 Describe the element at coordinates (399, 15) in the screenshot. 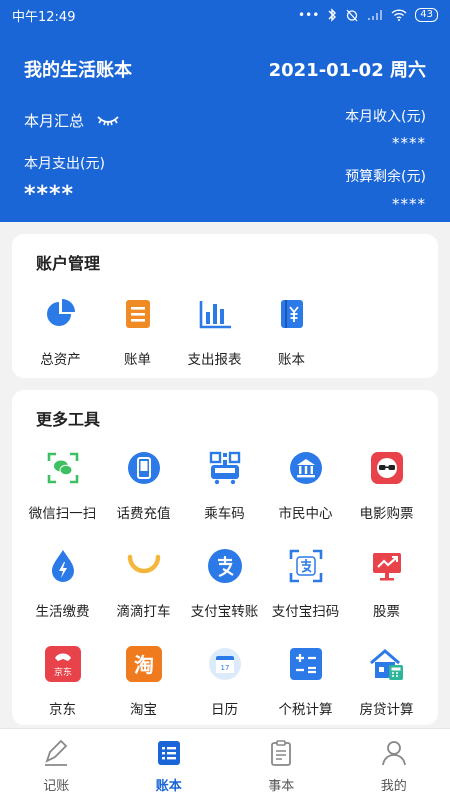

I see `wifi-icon` at that location.